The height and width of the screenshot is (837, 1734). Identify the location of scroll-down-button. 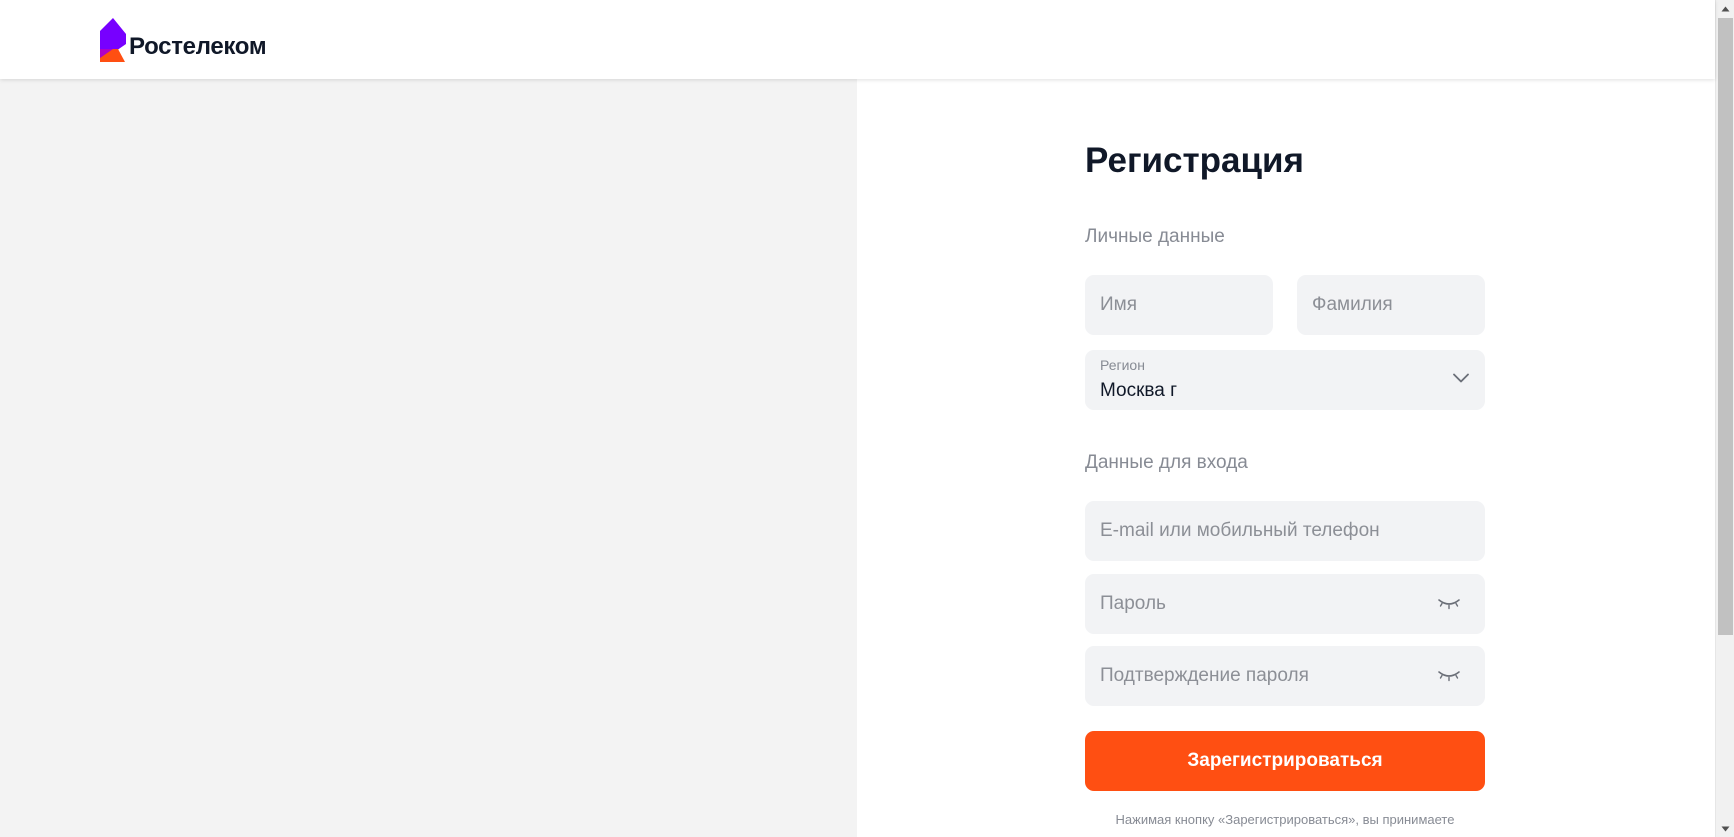
(1725, 828).